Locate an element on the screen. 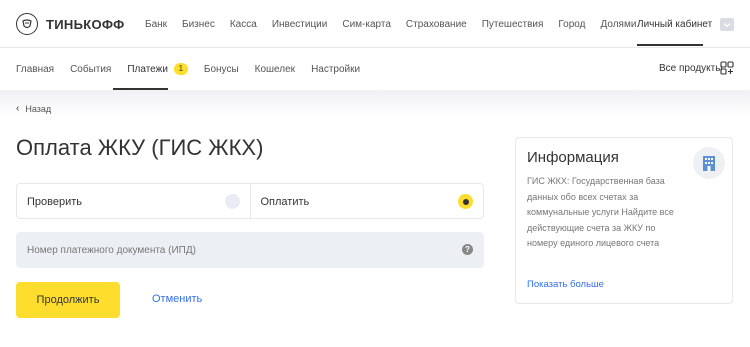 Image resolution: width=750 pixels, height=347 pixels. tab-settings: Настройки is located at coordinates (335, 69).